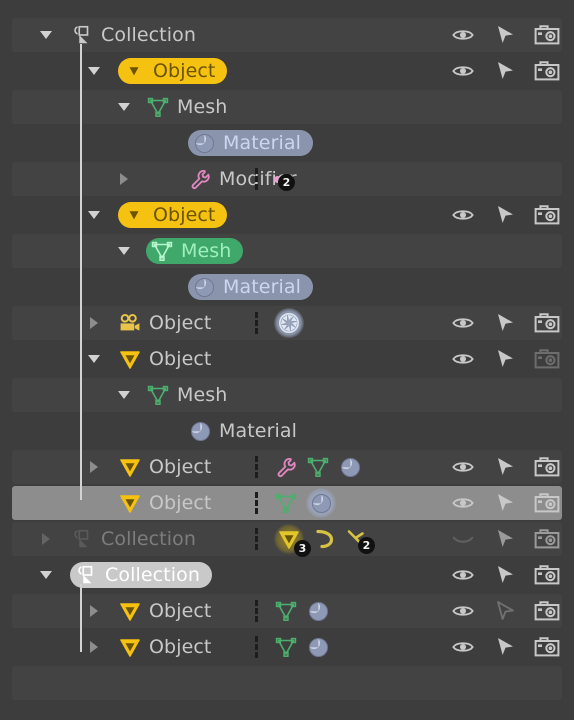 Image resolution: width=574 pixels, height=720 pixels. What do you see at coordinates (463, 539) in the screenshot?
I see `closed-eye-icon` at bounding box center [463, 539].